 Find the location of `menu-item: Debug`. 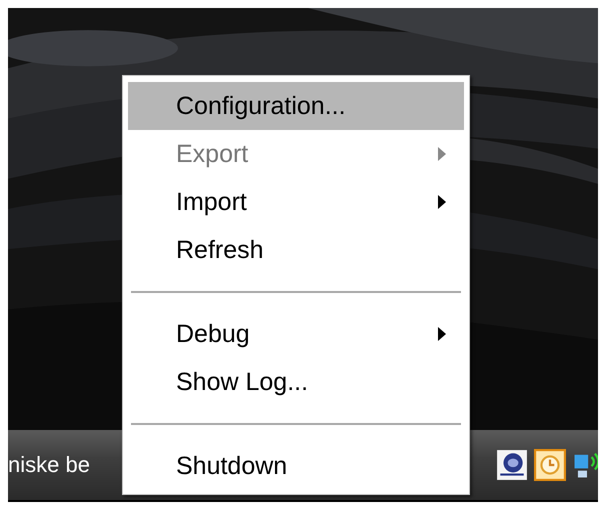

menu-item: Debug is located at coordinates (296, 334).